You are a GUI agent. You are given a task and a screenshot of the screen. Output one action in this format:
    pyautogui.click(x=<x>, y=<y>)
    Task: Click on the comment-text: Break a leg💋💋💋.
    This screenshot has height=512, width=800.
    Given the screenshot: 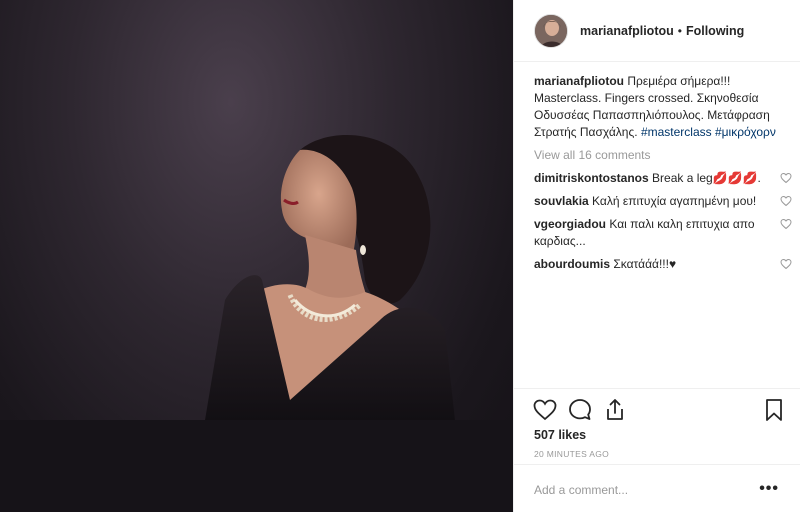 What is the action you would take?
    pyautogui.click(x=704, y=178)
    